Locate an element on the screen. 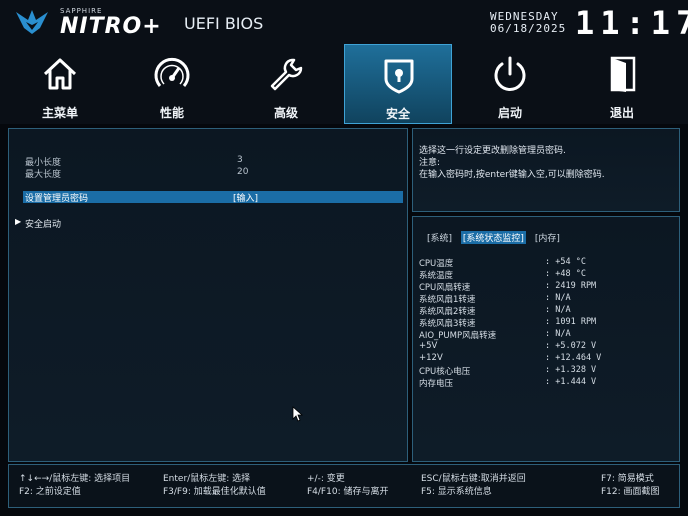  tab-label: 退出 is located at coordinates (621, 113).